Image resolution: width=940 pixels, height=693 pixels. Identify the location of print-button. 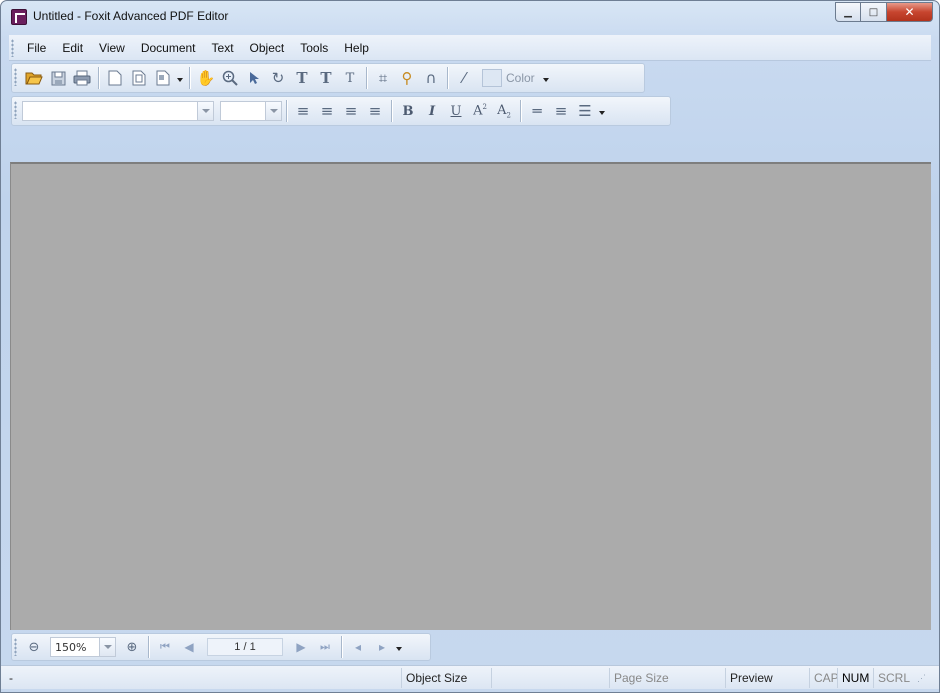
(82, 78).